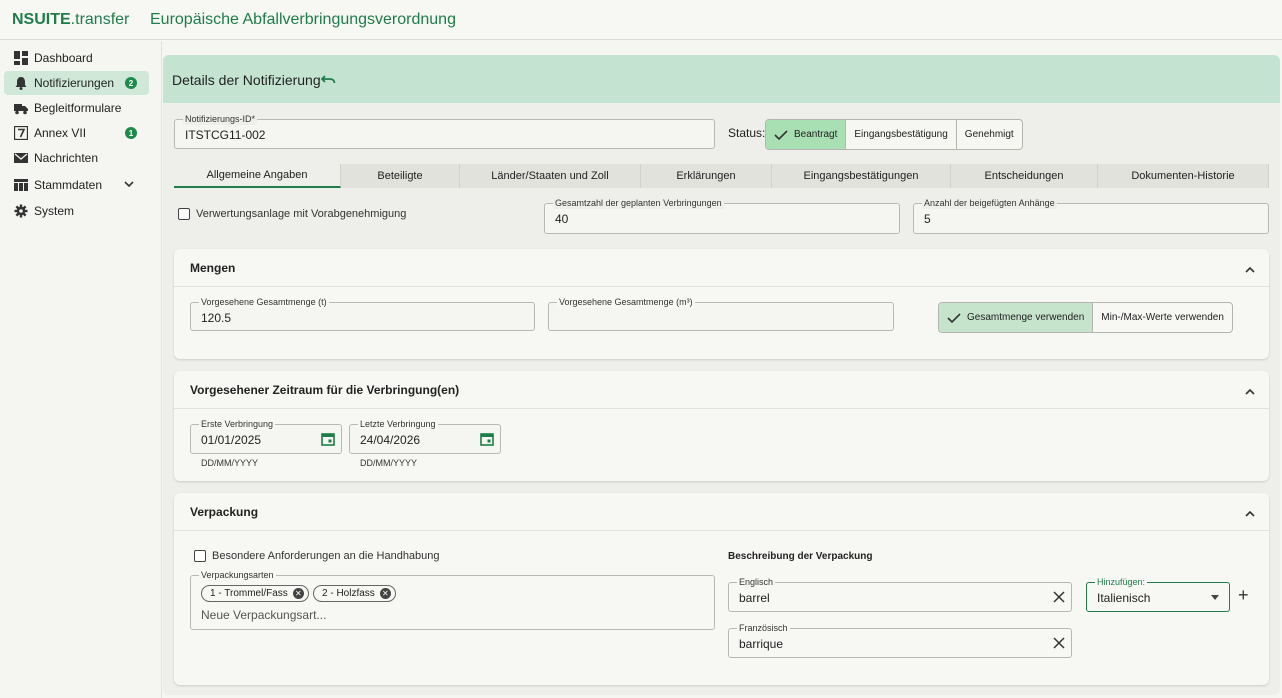 Image resolution: width=1282 pixels, height=698 pixels. I want to click on field-label: Erste Verbringung, so click(237, 424).